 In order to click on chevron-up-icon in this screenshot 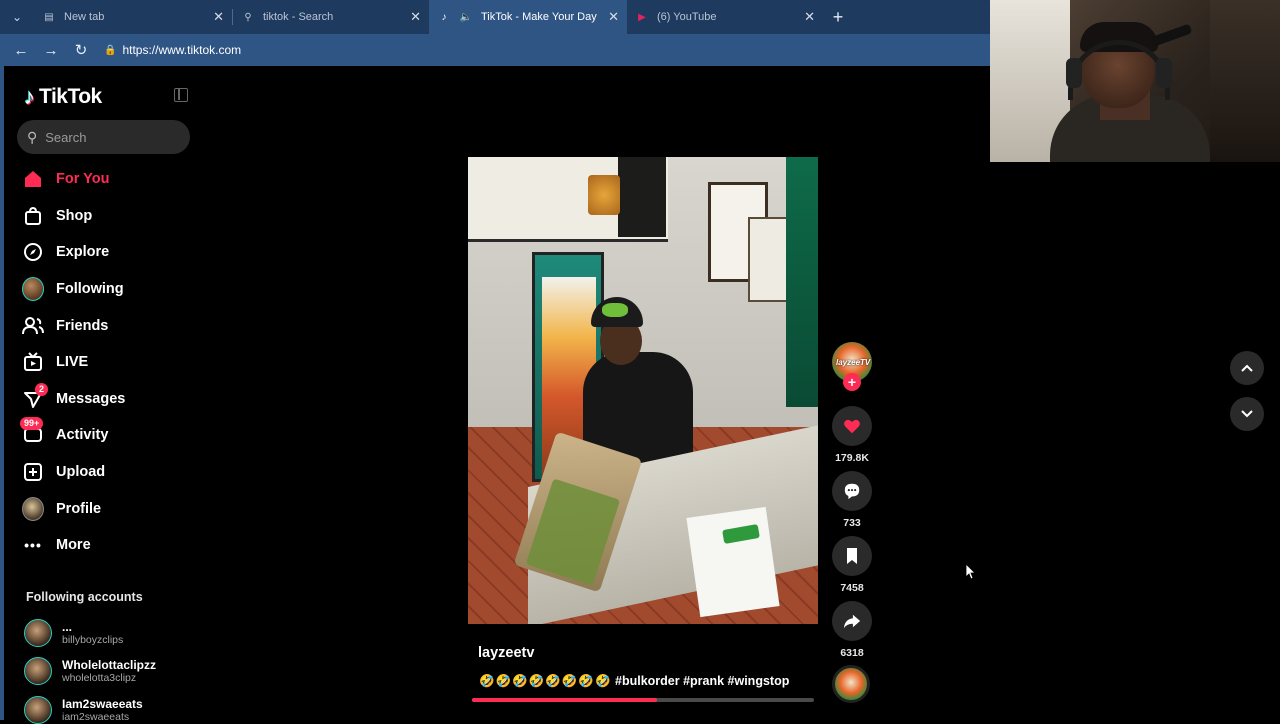, I will do `click(1247, 368)`.